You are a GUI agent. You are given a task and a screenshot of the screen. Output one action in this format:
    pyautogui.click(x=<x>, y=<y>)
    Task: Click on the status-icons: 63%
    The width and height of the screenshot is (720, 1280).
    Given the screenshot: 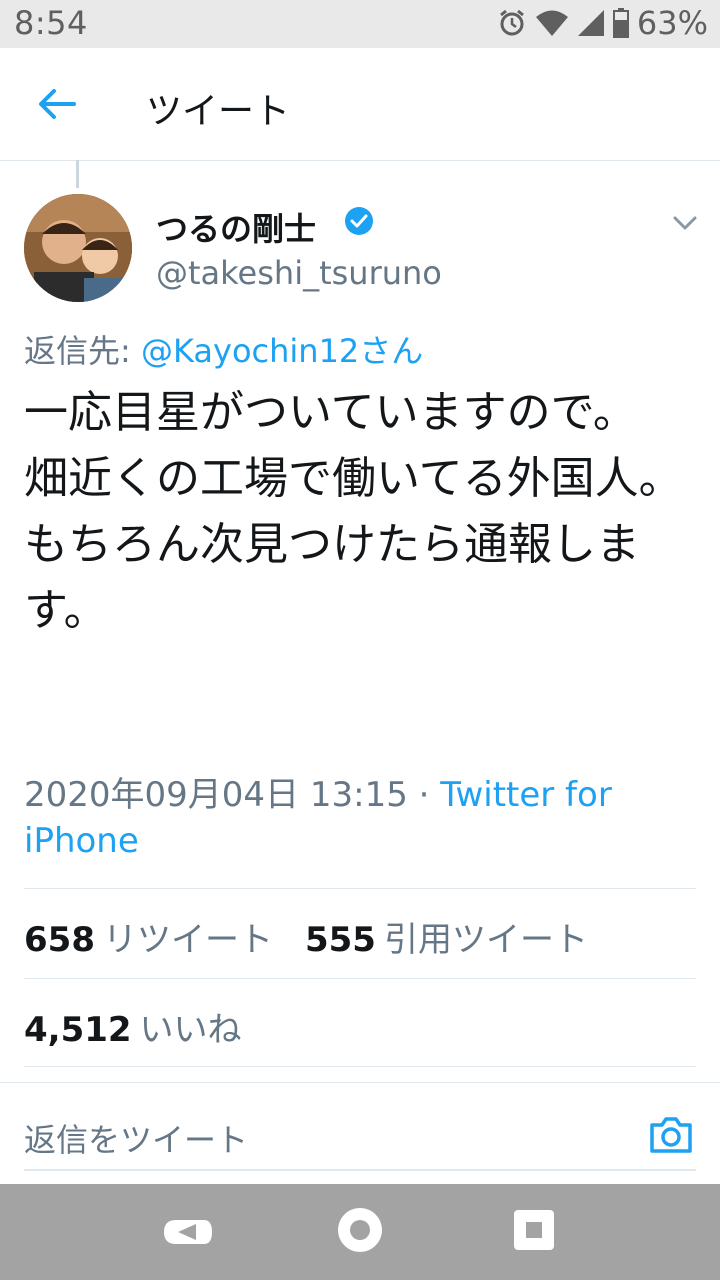 What is the action you would take?
    pyautogui.click(x=602, y=23)
    